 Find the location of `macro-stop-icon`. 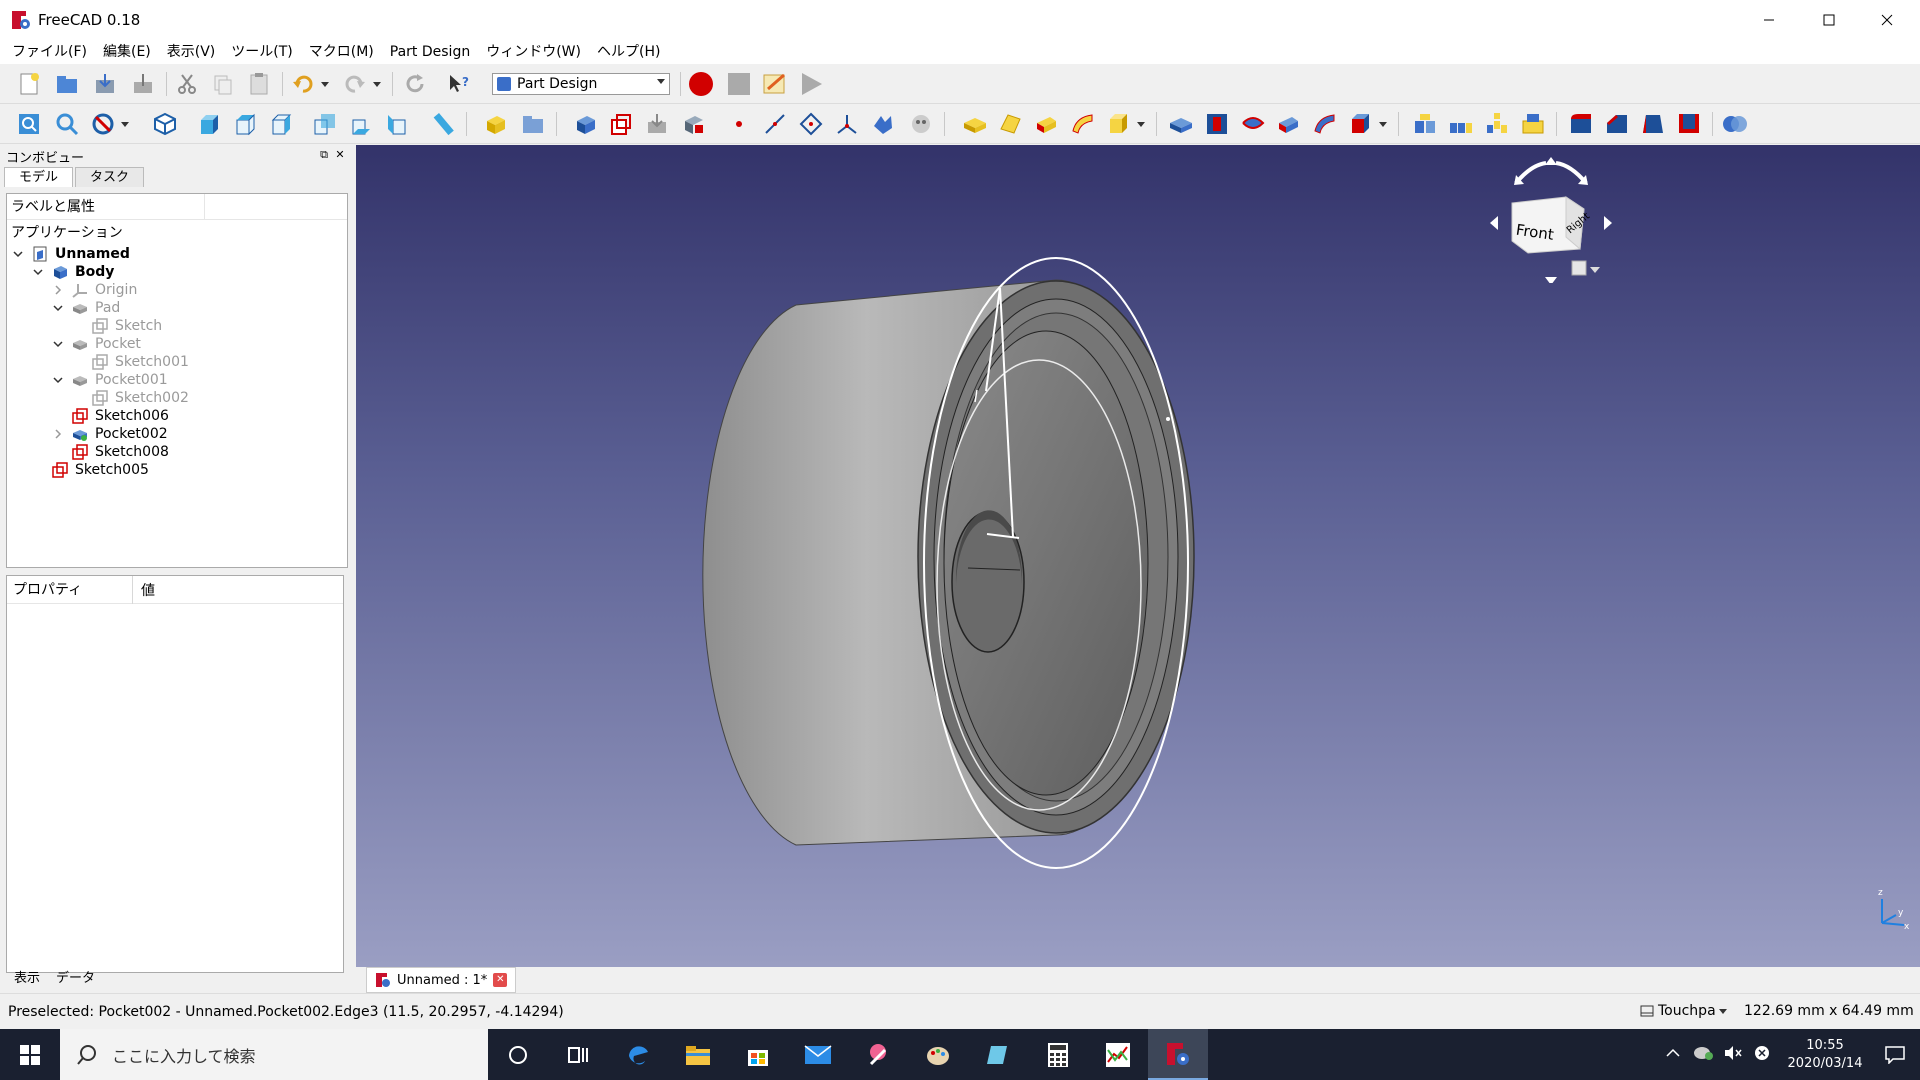

macro-stop-icon is located at coordinates (739, 84).